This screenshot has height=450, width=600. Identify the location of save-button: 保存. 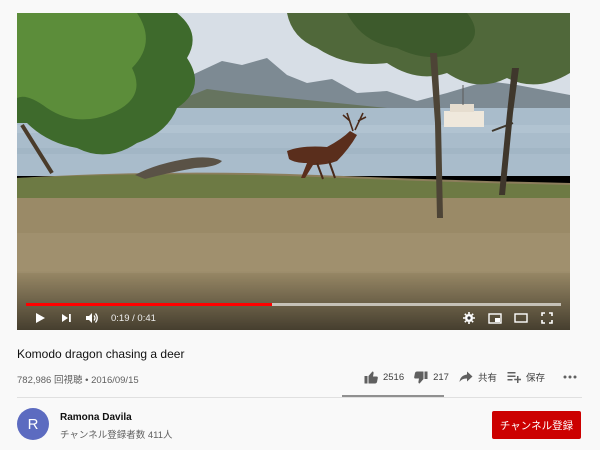
(526, 377).